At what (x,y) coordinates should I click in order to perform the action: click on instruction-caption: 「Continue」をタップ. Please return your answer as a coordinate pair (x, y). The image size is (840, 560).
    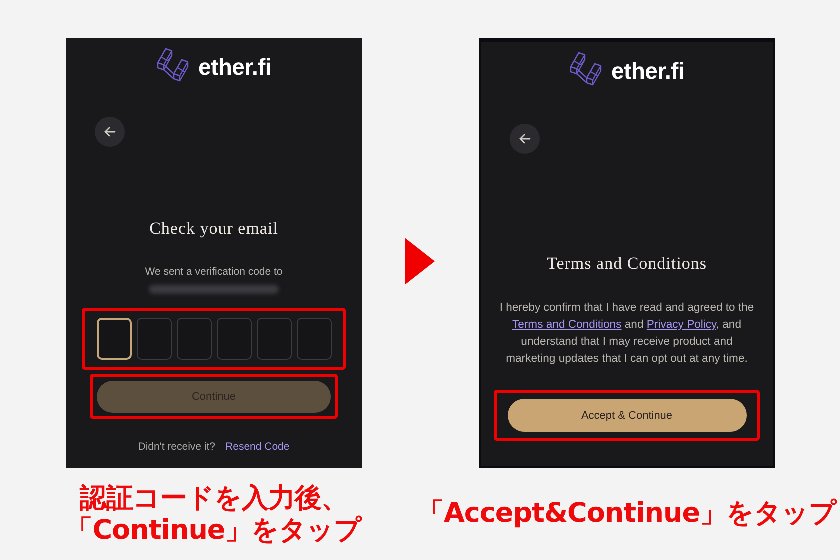
    Looking at the image, I should click on (214, 531).